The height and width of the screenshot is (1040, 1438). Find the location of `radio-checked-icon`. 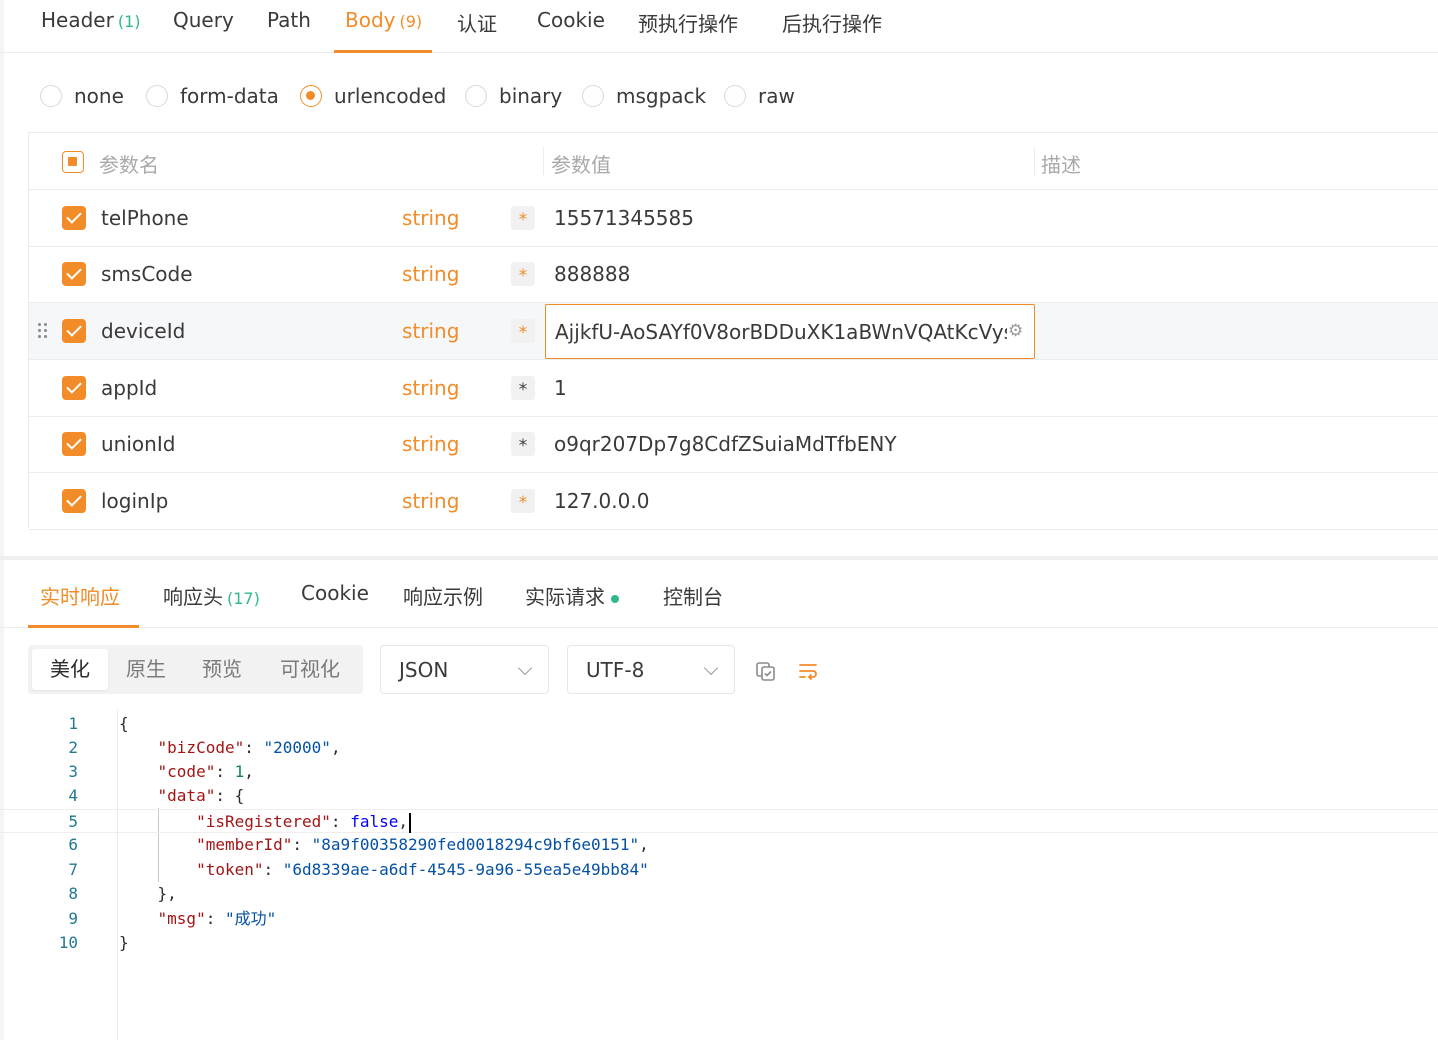

radio-checked-icon is located at coordinates (311, 96).